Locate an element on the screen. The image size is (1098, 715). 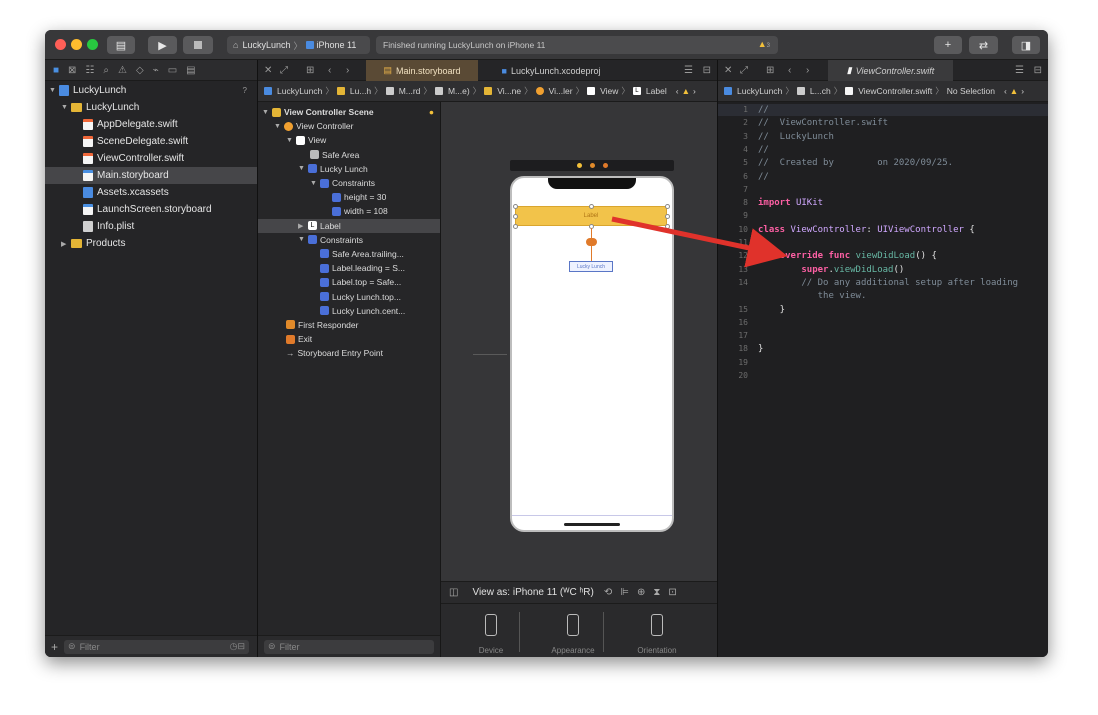
orientation-option: Orientation is located at coordinates (657, 632).